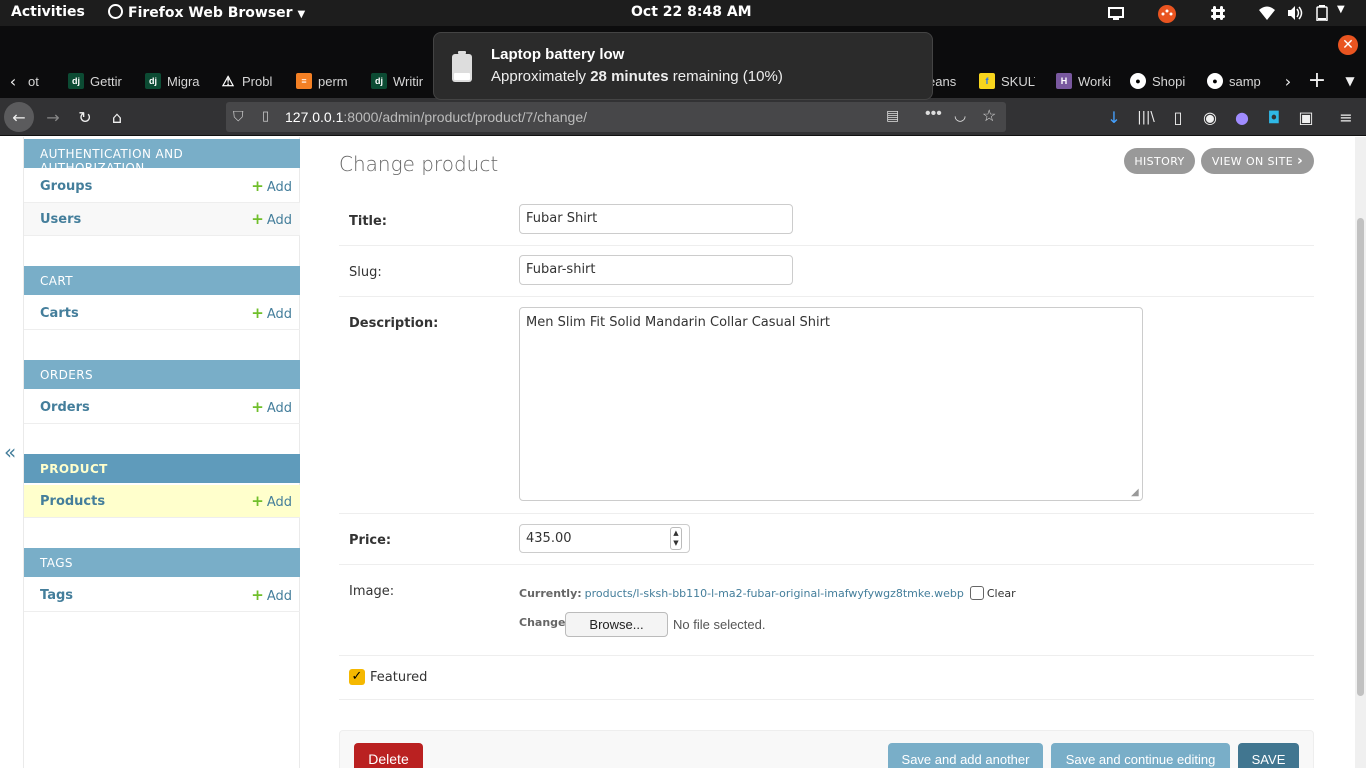 This screenshot has width=1366, height=768. Describe the element at coordinates (1341, 9) in the screenshot. I see `system-menu-arrow-icon: ▼` at that location.